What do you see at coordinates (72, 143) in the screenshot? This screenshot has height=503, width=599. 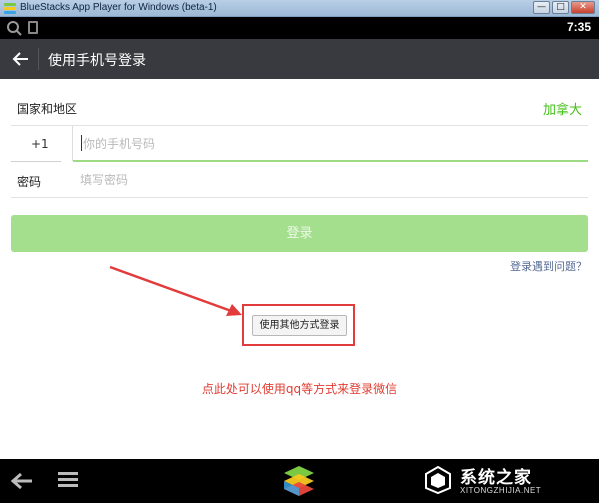 I see `phone-divider` at bounding box center [72, 143].